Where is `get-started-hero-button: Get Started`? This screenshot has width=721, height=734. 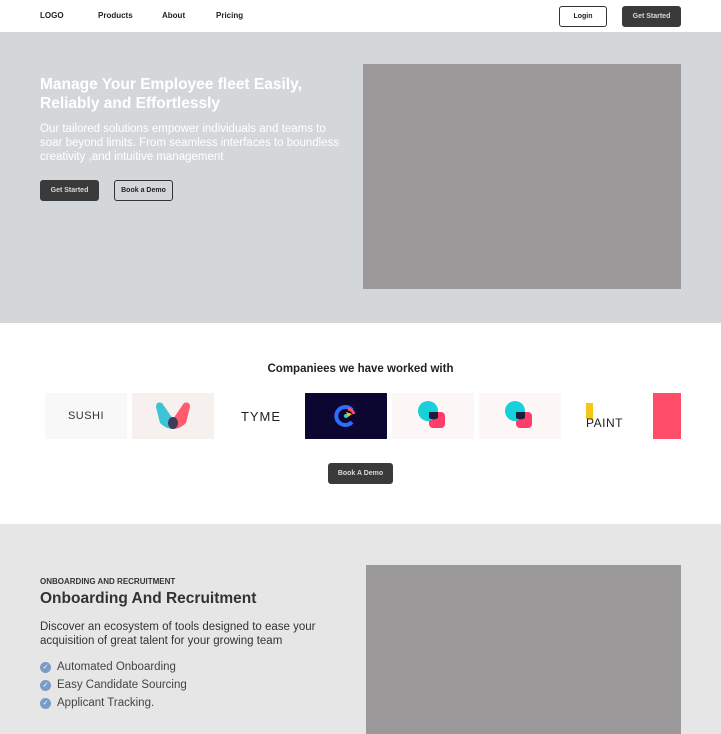 get-started-hero-button: Get Started is located at coordinates (69, 190).